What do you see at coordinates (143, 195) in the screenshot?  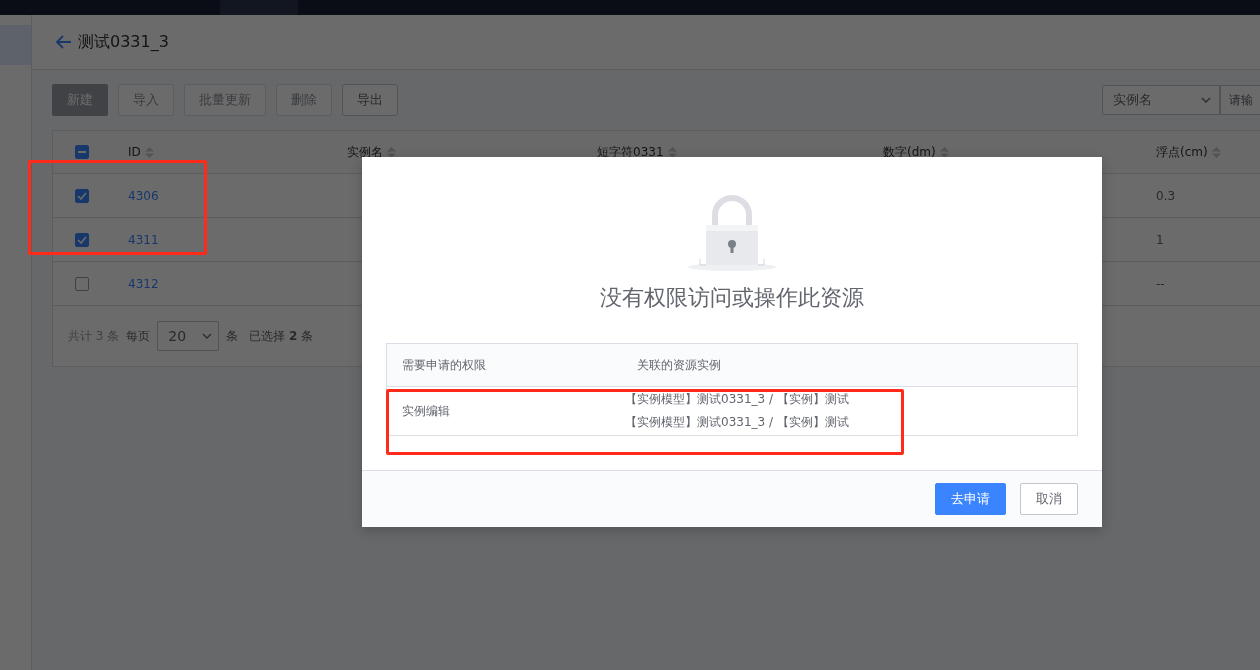 I see `id-link: 4306` at bounding box center [143, 195].